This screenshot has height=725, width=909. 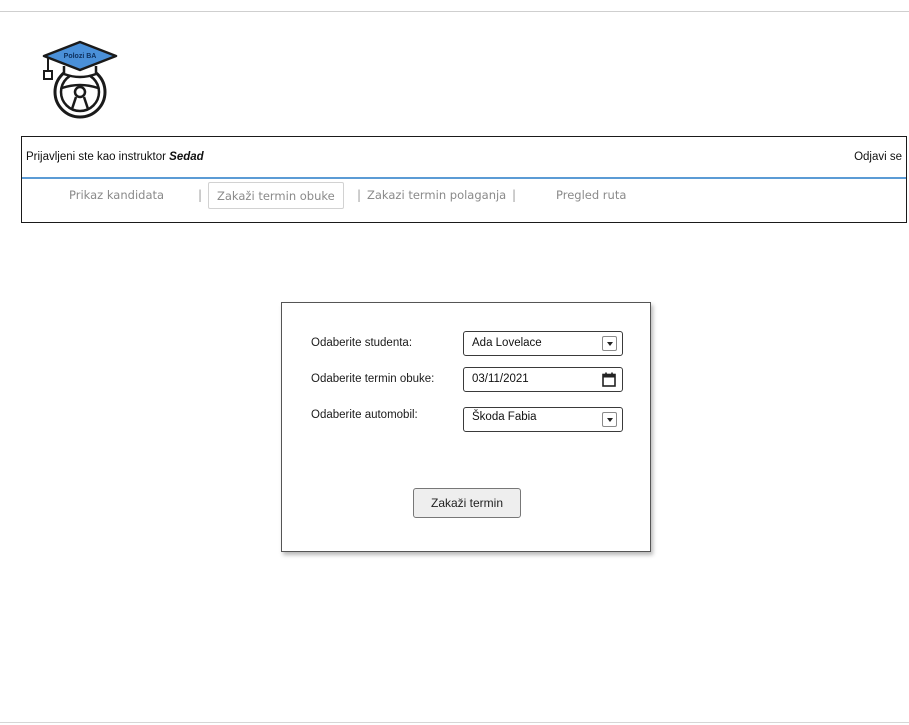 I want to click on bottom-divider, so click(x=454, y=722).